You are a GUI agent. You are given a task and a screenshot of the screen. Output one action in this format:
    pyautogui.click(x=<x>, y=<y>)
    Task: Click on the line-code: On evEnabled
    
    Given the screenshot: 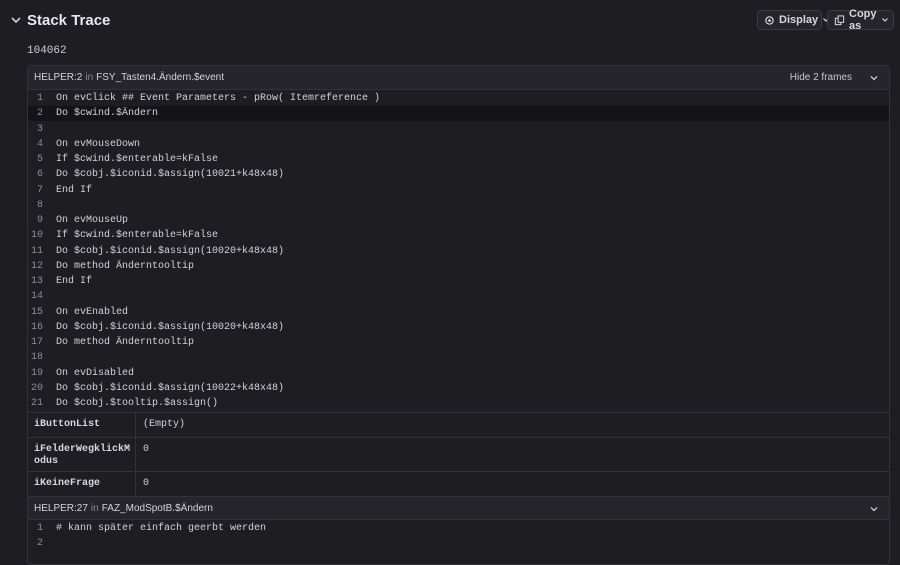 What is the action you would take?
    pyautogui.click(x=92, y=312)
    